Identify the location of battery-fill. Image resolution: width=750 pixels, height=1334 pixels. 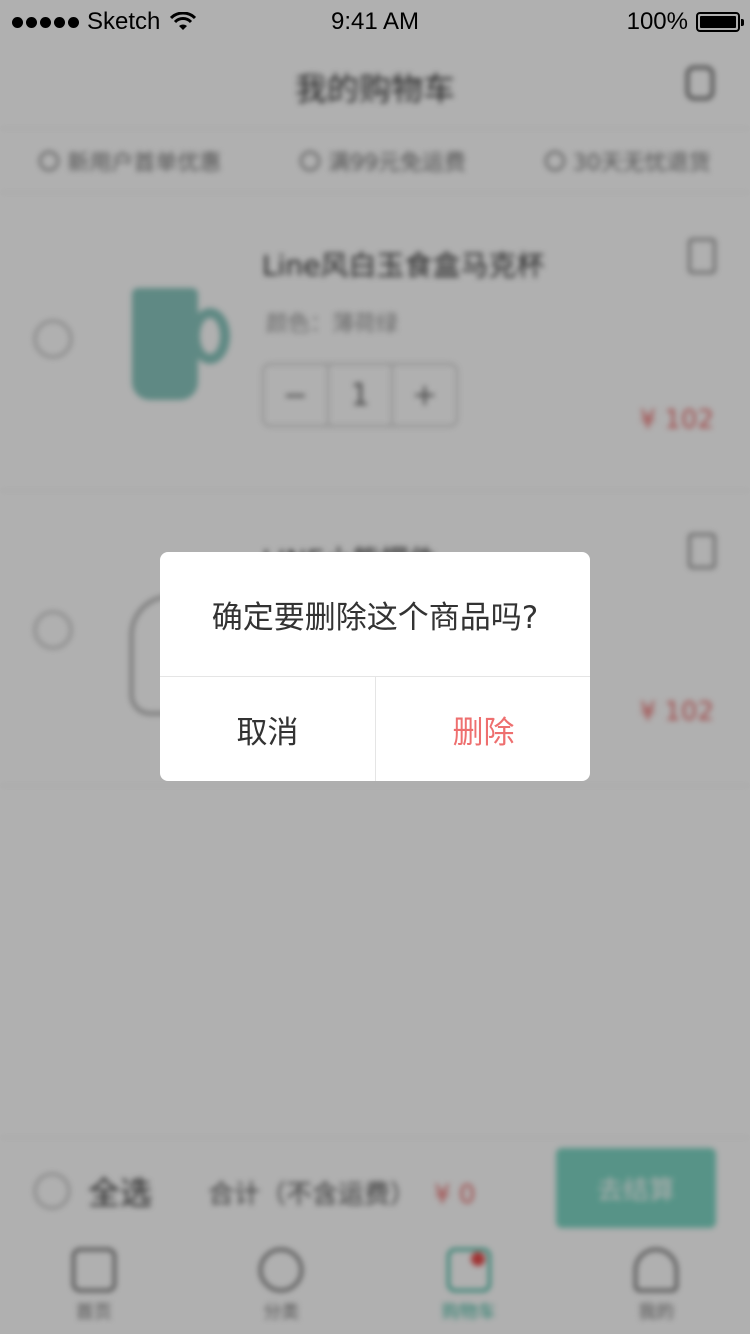
(718, 22).